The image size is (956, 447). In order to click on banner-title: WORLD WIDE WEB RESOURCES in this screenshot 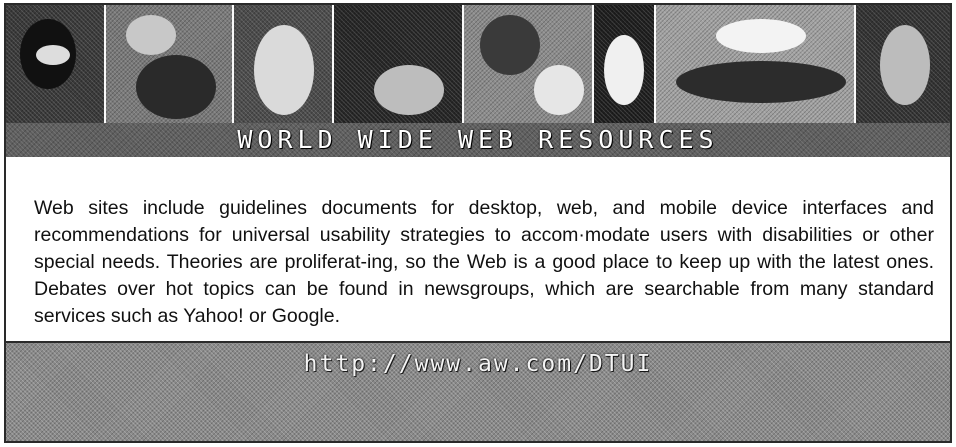, I will do `click(478, 139)`.